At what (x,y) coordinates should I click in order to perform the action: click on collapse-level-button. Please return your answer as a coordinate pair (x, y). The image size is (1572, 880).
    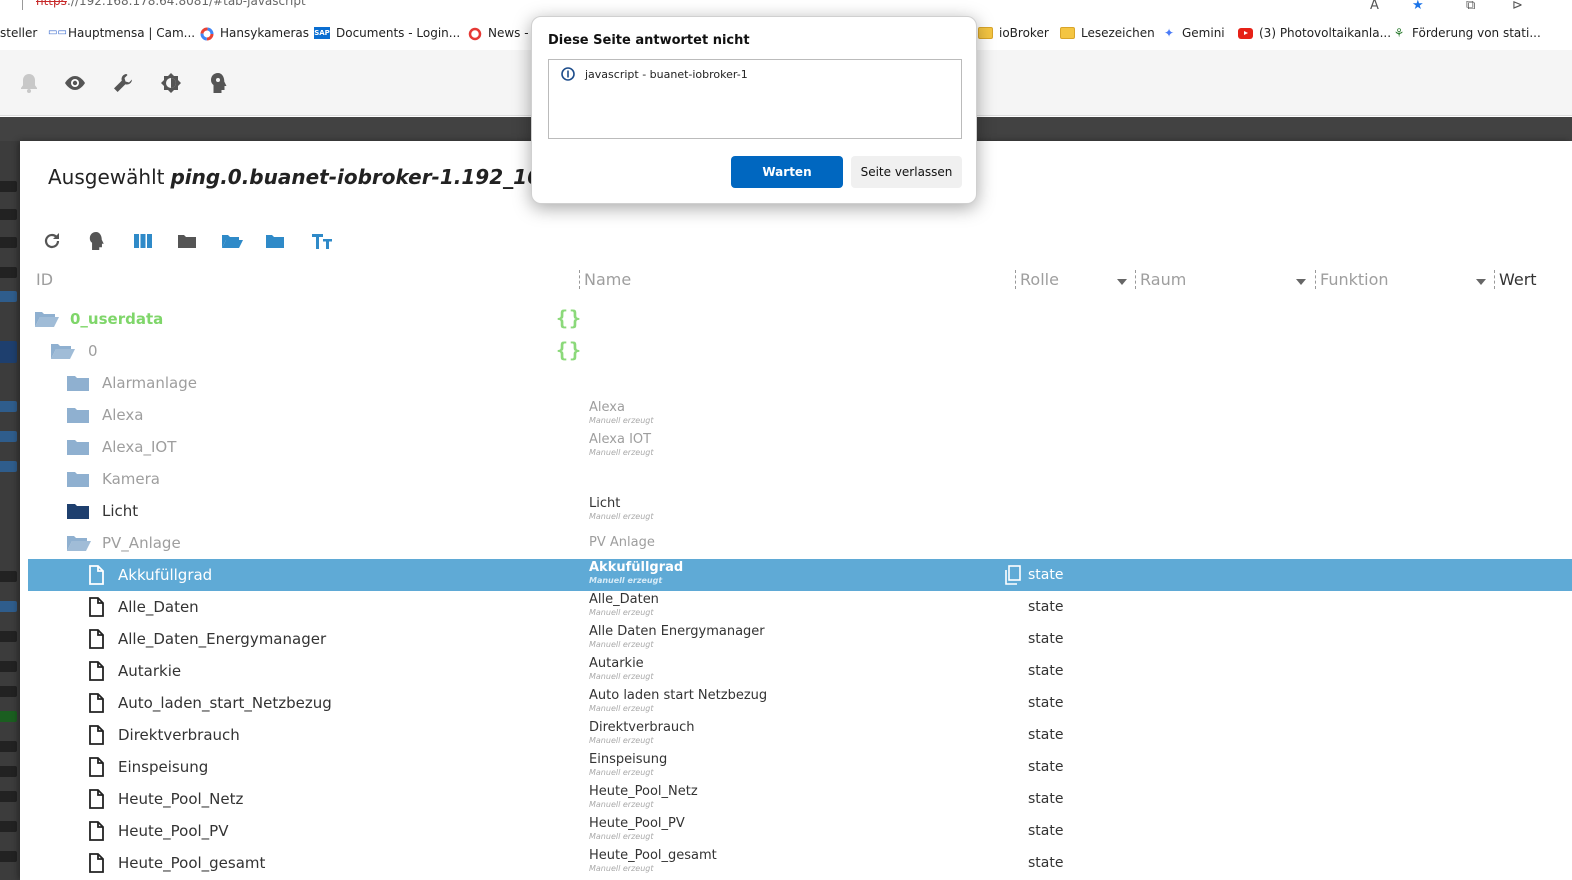
    Looking at the image, I should click on (275, 241).